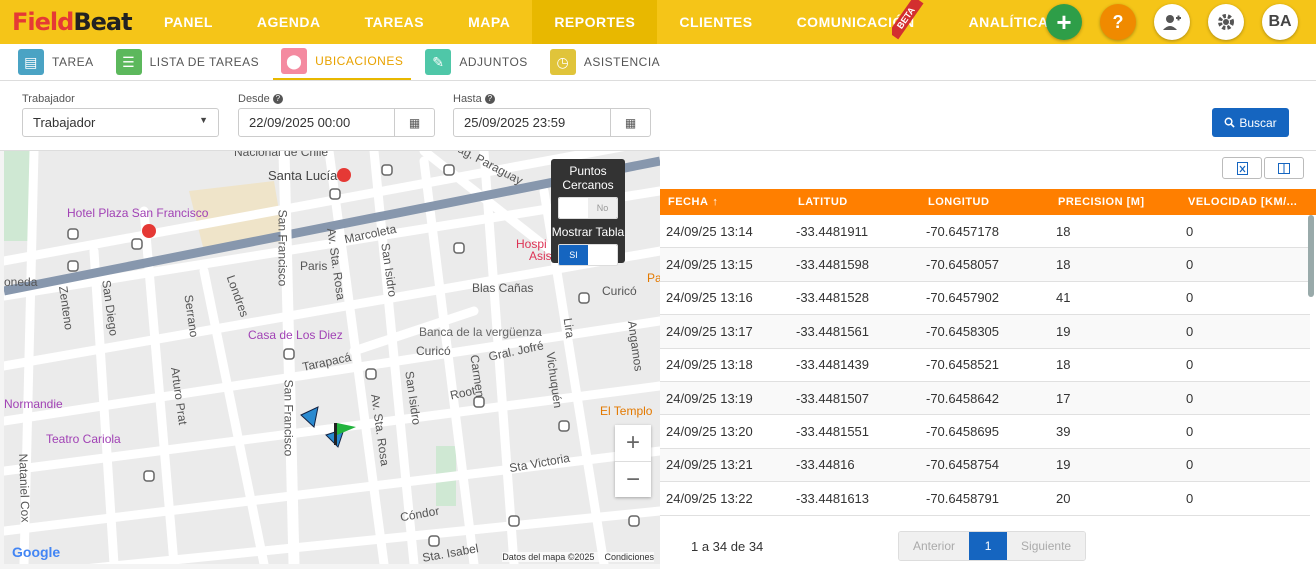 Image resolution: width=1316 pixels, height=569 pixels. I want to click on table-cell: 24/09/25 13:20, so click(709, 432).